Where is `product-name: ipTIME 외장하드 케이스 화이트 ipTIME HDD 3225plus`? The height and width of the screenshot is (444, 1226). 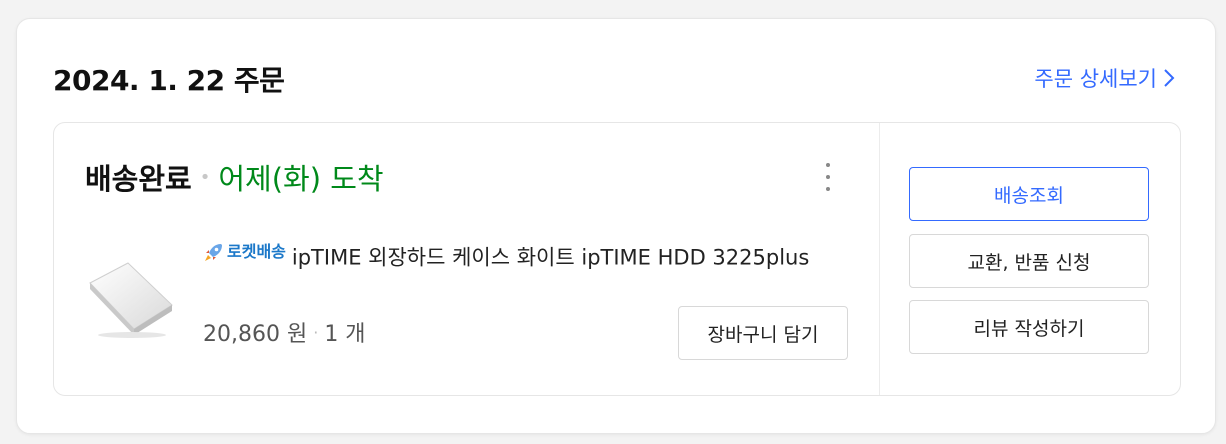 product-name: ipTIME 외장하드 케이스 화이트 ipTIME HDD 3225plus is located at coordinates (550, 257).